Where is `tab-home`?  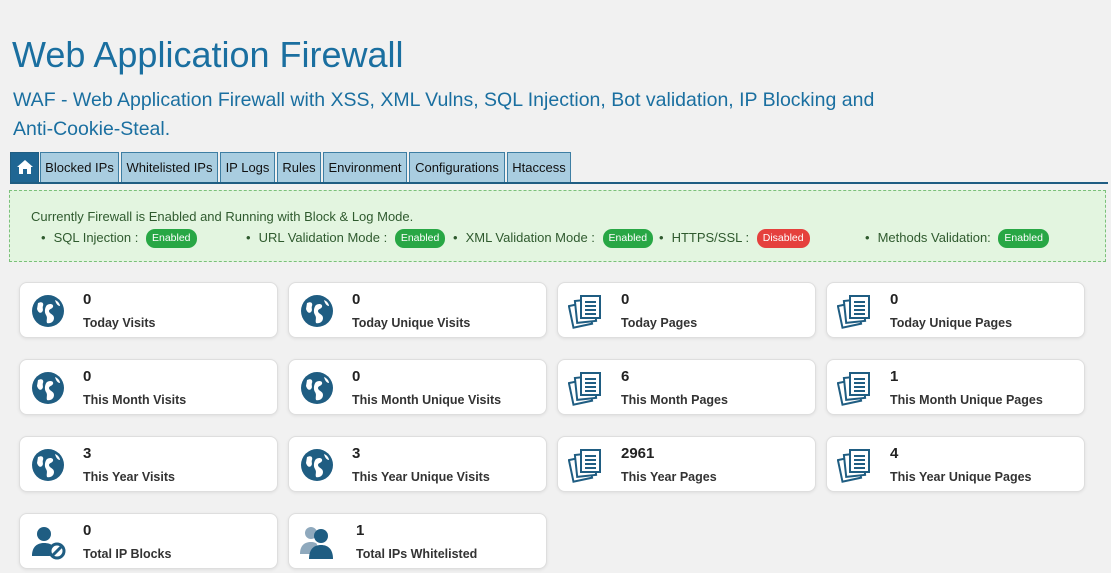 tab-home is located at coordinates (24, 167).